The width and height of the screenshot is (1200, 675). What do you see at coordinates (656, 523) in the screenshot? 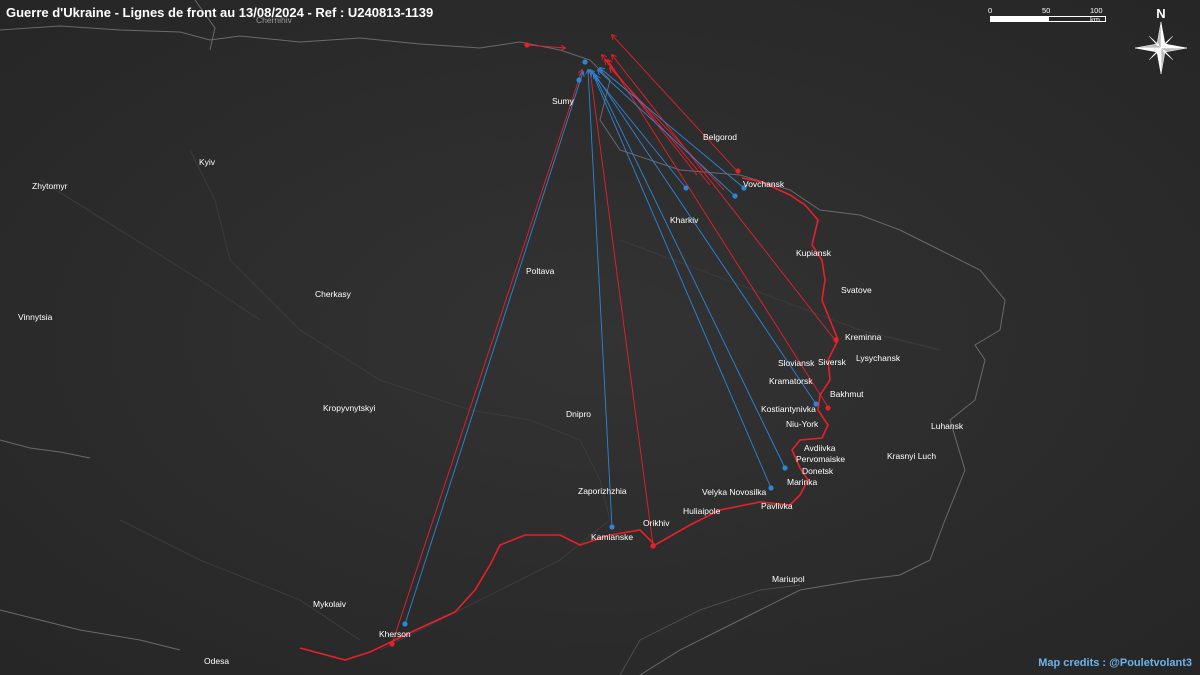
I see `city-label-orikhiv: Orikhiv` at bounding box center [656, 523].